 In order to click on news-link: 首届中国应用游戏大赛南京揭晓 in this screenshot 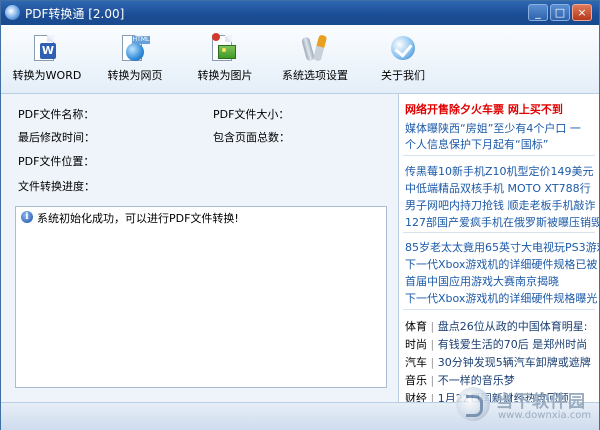, I will do `click(482, 281)`.